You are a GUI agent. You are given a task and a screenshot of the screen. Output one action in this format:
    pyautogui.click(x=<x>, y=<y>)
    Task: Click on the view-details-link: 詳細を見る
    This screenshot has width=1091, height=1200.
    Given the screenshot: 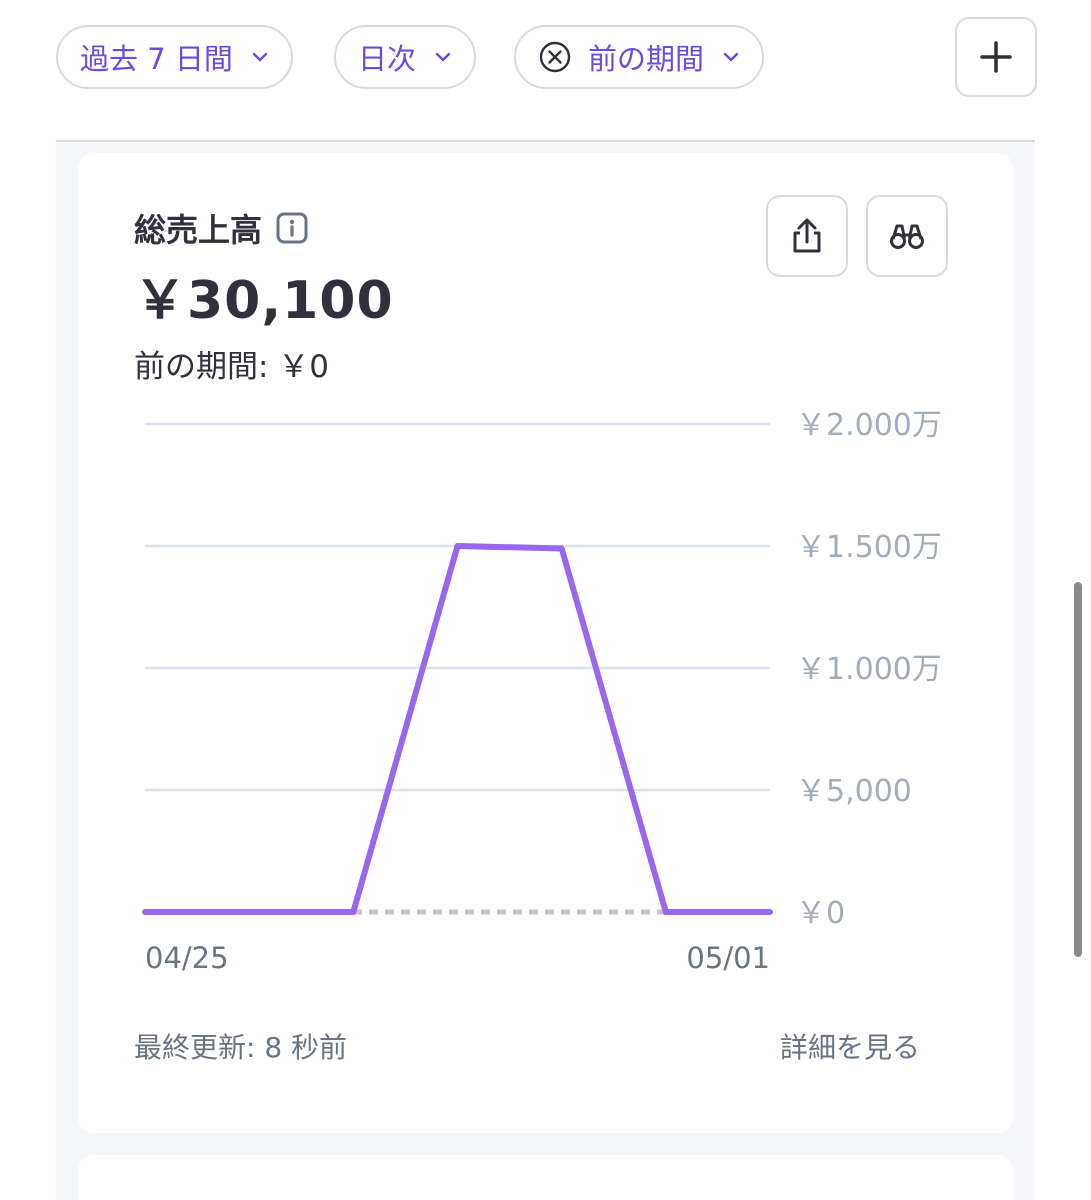 What is the action you would take?
    pyautogui.click(x=850, y=1046)
    